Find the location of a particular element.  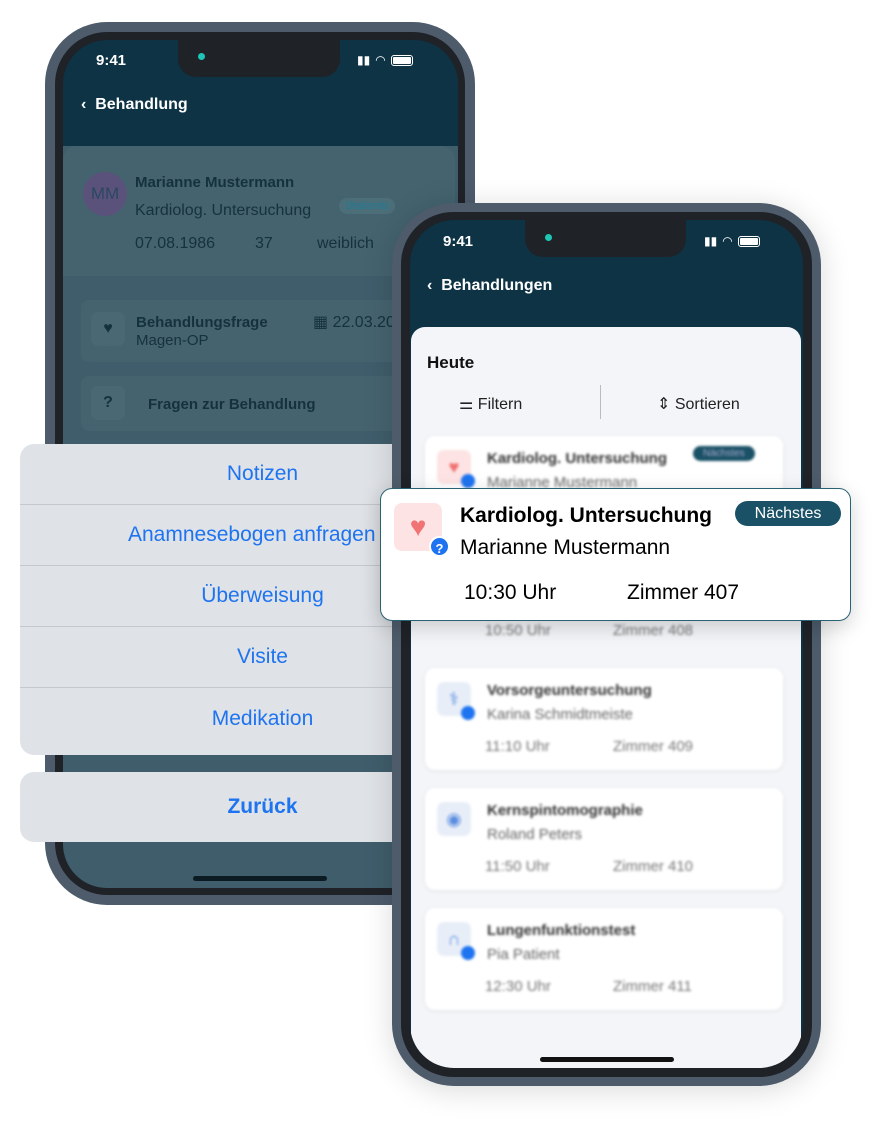

item-time: 11:10 Uhr is located at coordinates (517, 746).